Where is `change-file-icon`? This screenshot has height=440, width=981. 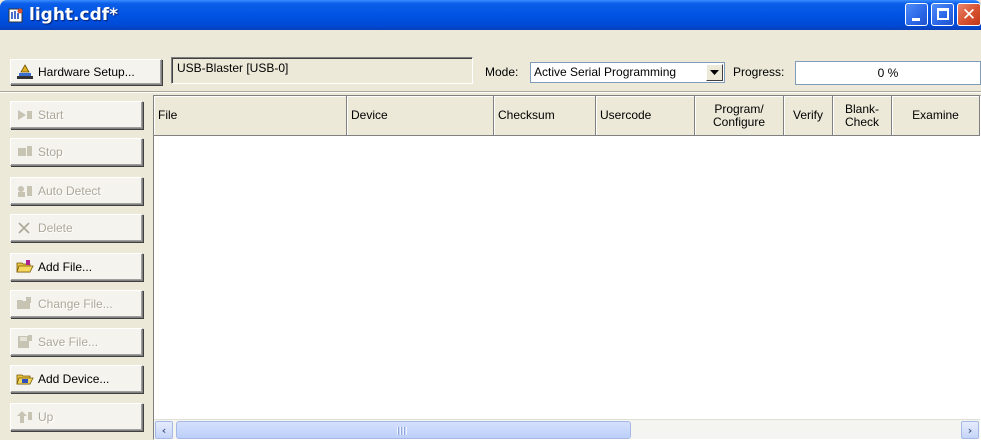
change-file-icon is located at coordinates (25, 304).